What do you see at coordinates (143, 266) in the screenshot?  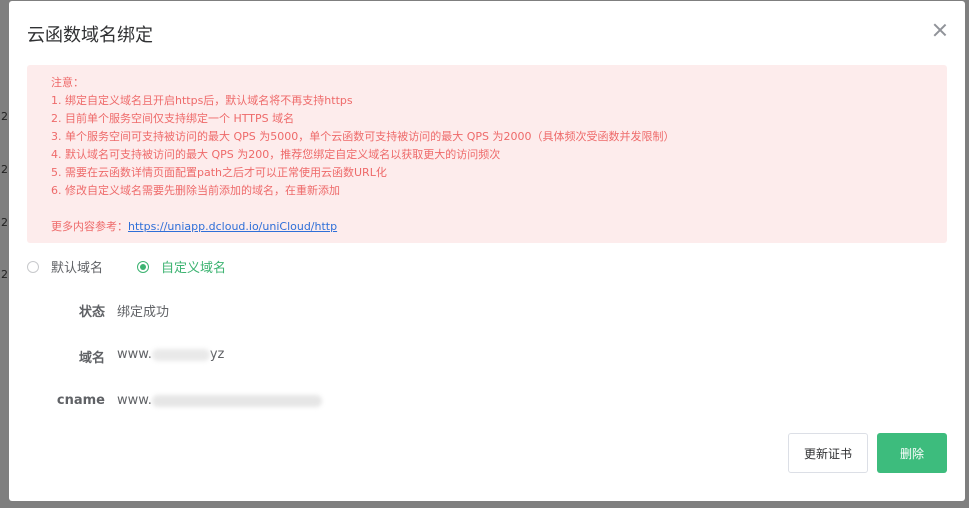 I see `radio-circle-checked-icon` at bounding box center [143, 266].